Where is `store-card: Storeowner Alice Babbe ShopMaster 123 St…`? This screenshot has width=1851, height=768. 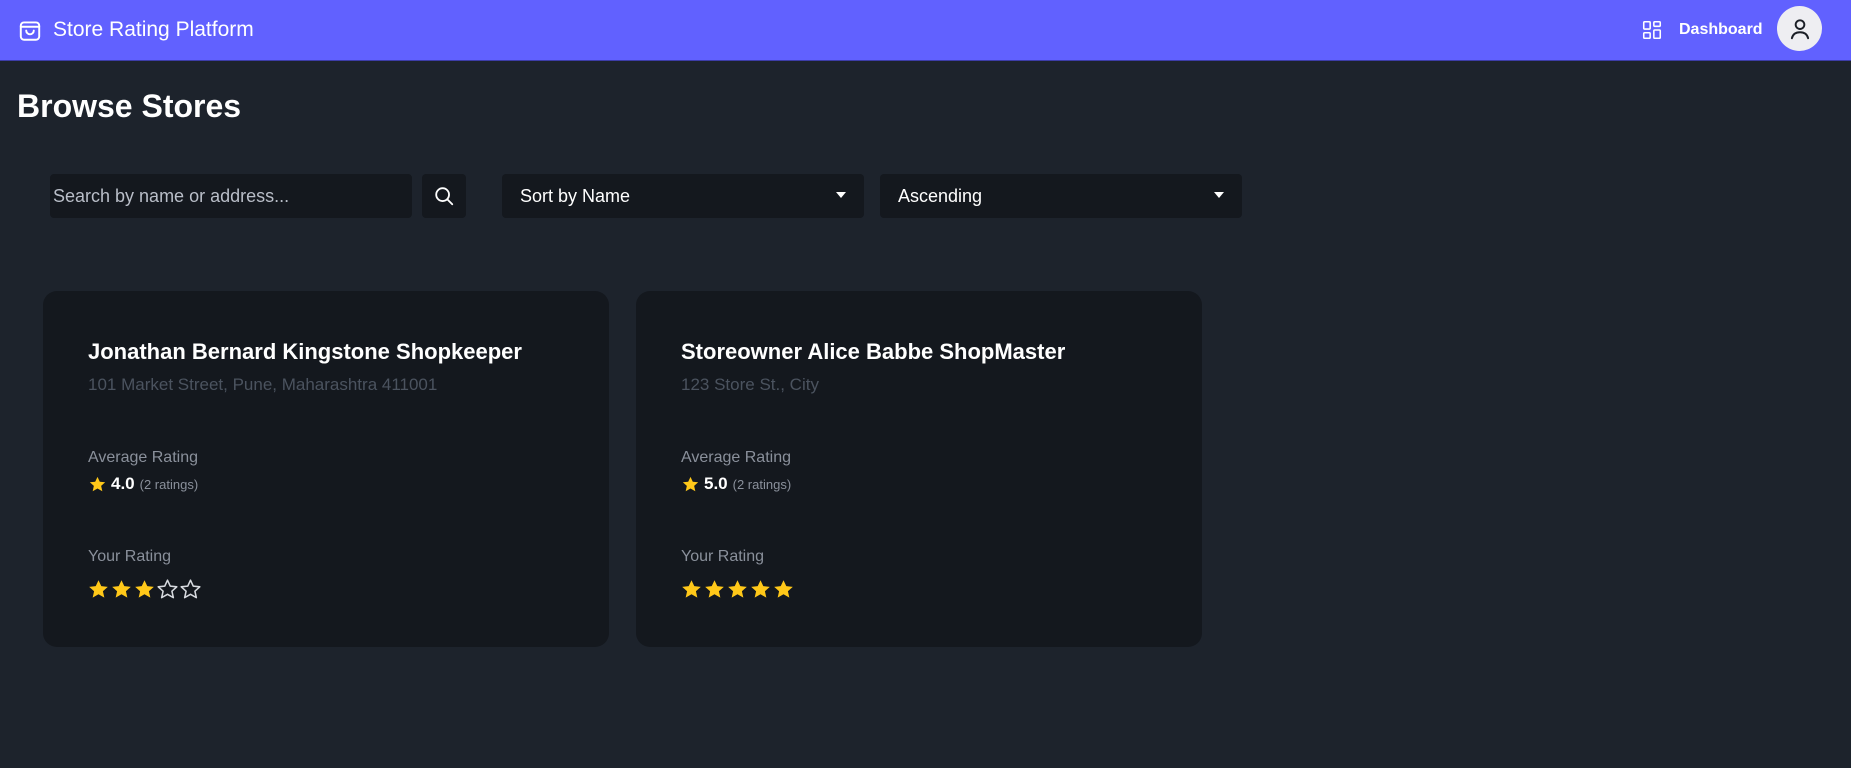
store-card: Storeowner Alice Babbe ShopMaster 123 St… is located at coordinates (919, 469).